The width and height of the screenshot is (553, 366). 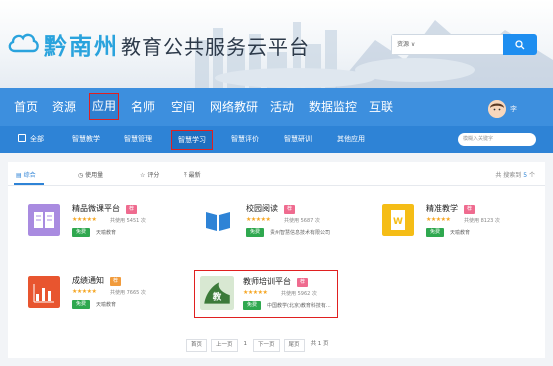 What do you see at coordinates (23, 43) in the screenshot?
I see `cloud-logo-icon` at bounding box center [23, 43].